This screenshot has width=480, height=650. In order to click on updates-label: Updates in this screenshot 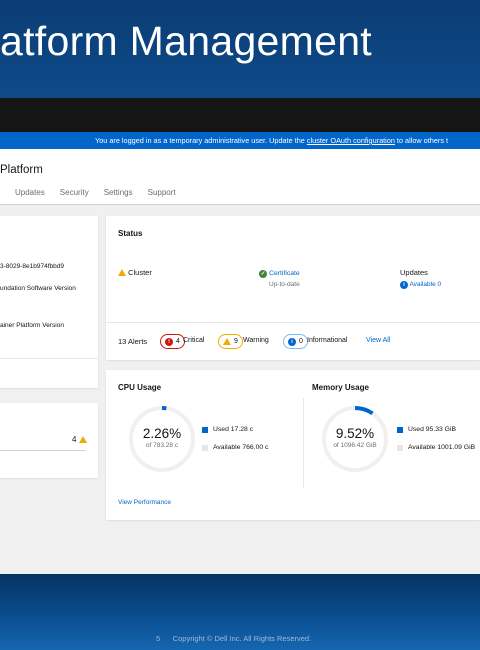, I will do `click(414, 272)`.